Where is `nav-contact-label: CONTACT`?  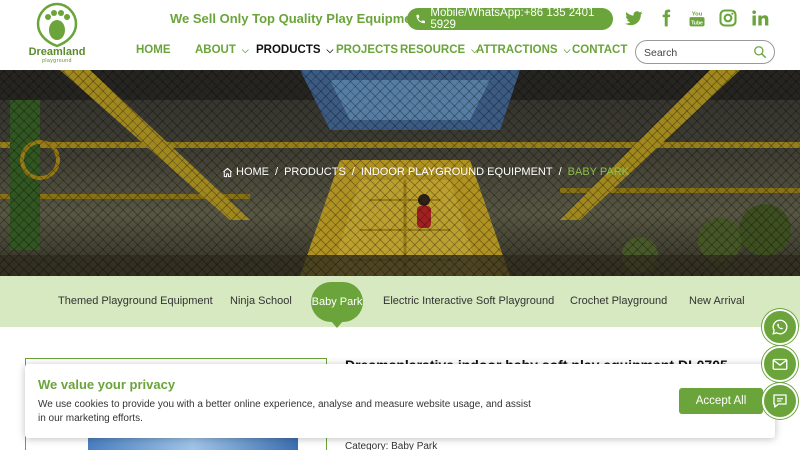 nav-contact-label: CONTACT is located at coordinates (600, 50).